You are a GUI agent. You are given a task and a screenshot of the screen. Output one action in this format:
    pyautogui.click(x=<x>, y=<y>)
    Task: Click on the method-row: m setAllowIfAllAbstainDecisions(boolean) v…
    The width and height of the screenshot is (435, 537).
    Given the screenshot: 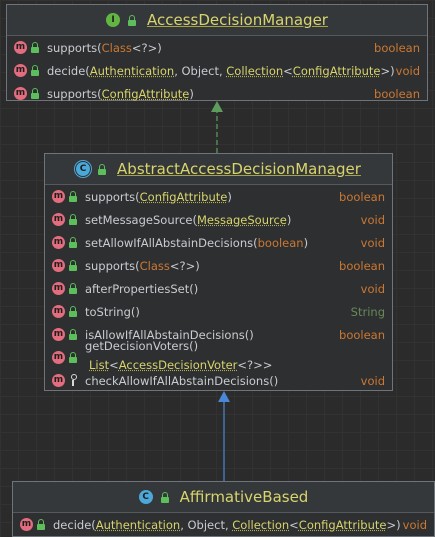 What is the action you would take?
    pyautogui.click(x=218, y=242)
    